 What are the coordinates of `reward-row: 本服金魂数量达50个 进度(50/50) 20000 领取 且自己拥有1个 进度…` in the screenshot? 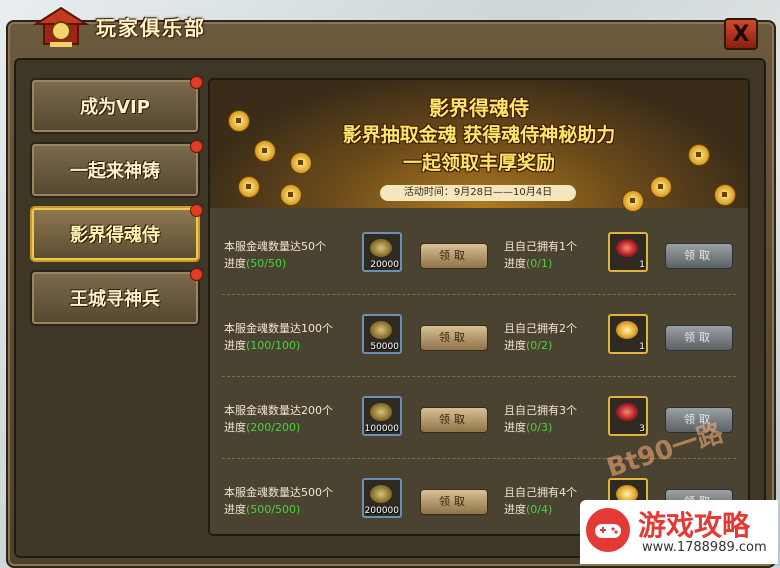 It's located at (479, 255).